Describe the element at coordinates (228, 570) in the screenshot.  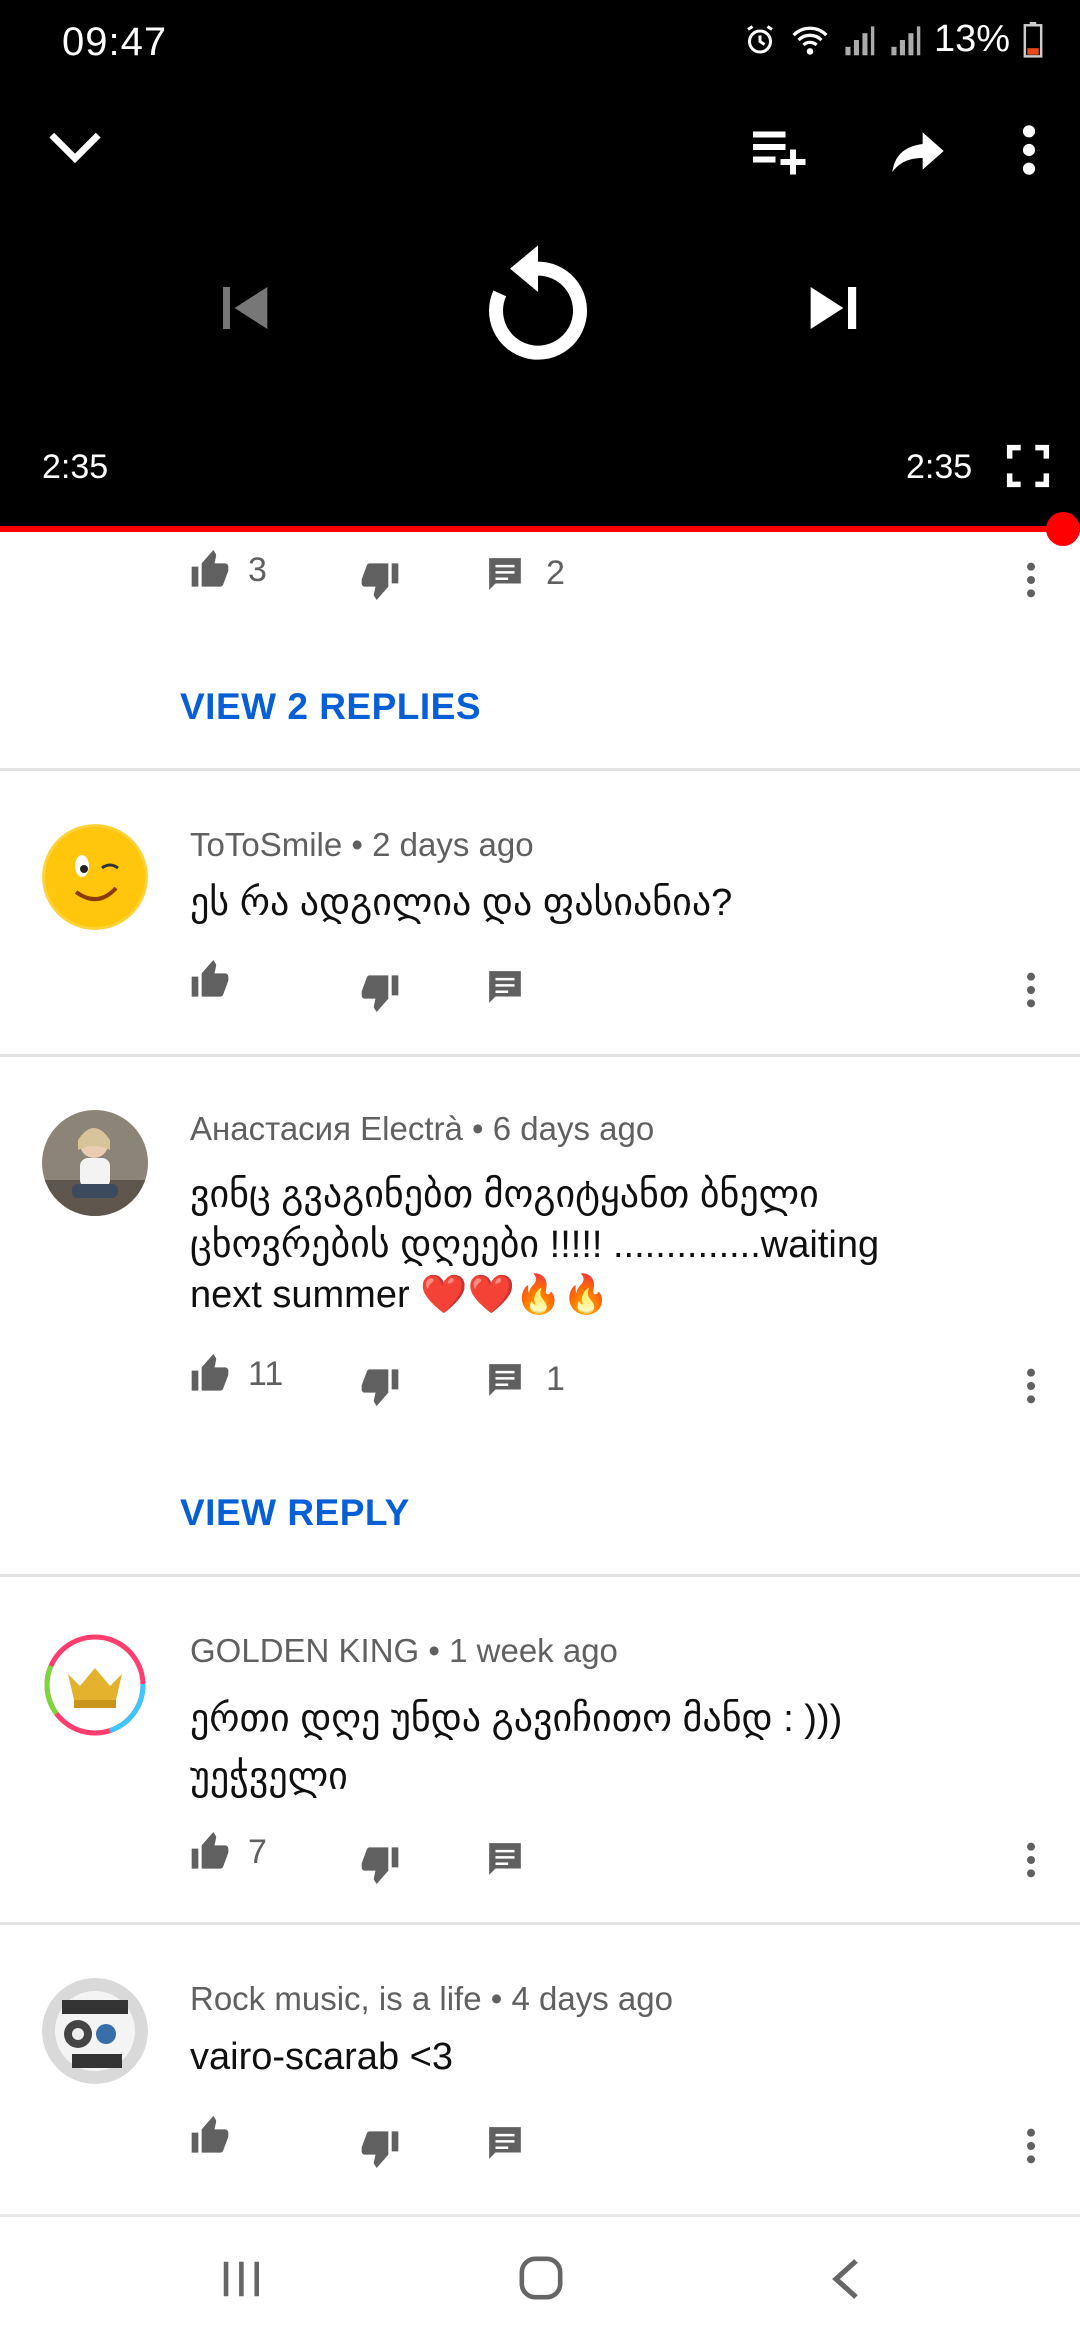
I see `like-button: 3` at that location.